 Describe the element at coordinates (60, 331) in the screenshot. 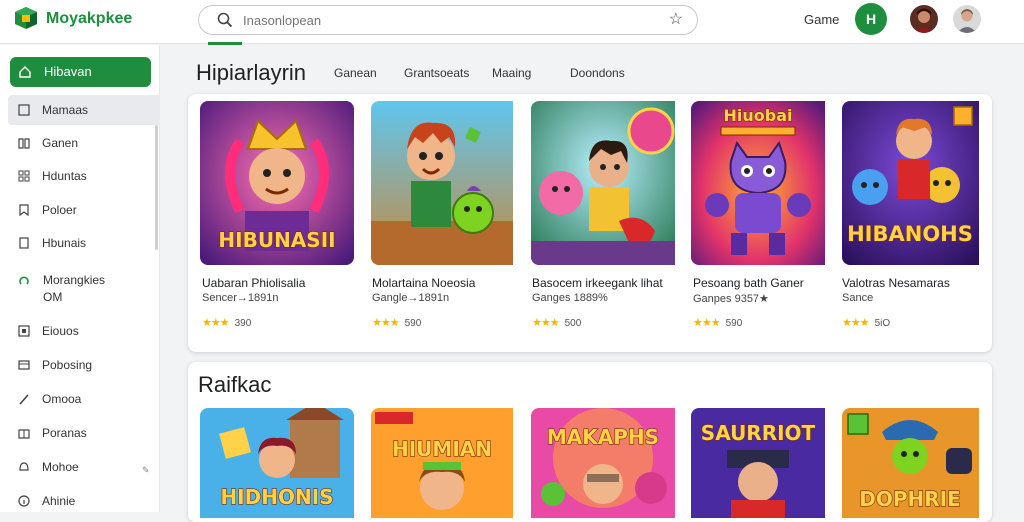

I see `sidebar-item-label: Eiouos` at that location.